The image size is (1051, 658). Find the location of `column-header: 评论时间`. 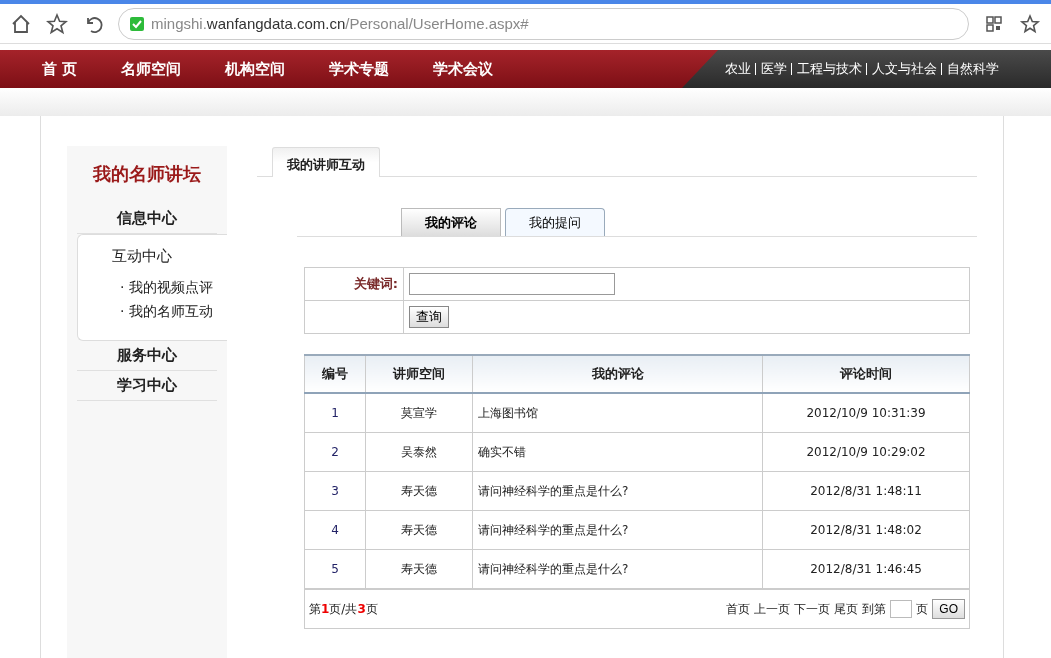

column-header: 评论时间 is located at coordinates (866, 374).